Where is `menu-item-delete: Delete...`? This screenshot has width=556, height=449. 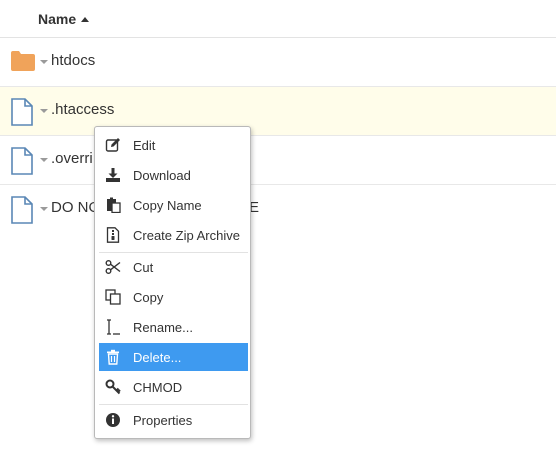
menu-item-delete: Delete... is located at coordinates (173, 357).